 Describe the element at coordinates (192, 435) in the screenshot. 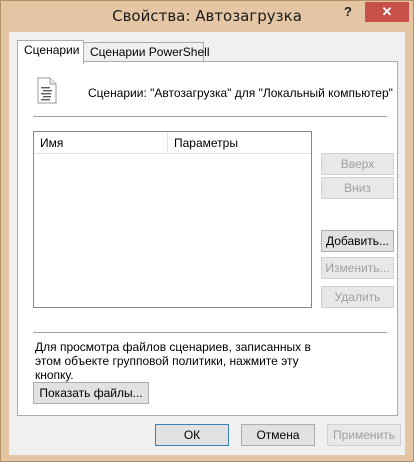

I see `ok-button: ОК` at that location.